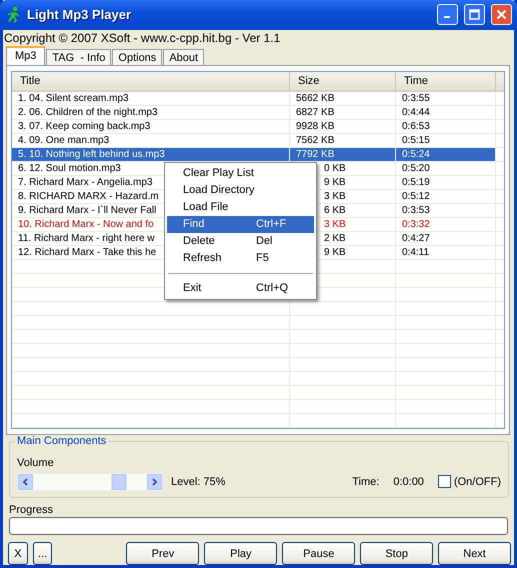 Image resolution: width=517 pixels, height=568 pixels. What do you see at coordinates (366, 482) in the screenshot?
I see `time-label: Time:` at bounding box center [366, 482].